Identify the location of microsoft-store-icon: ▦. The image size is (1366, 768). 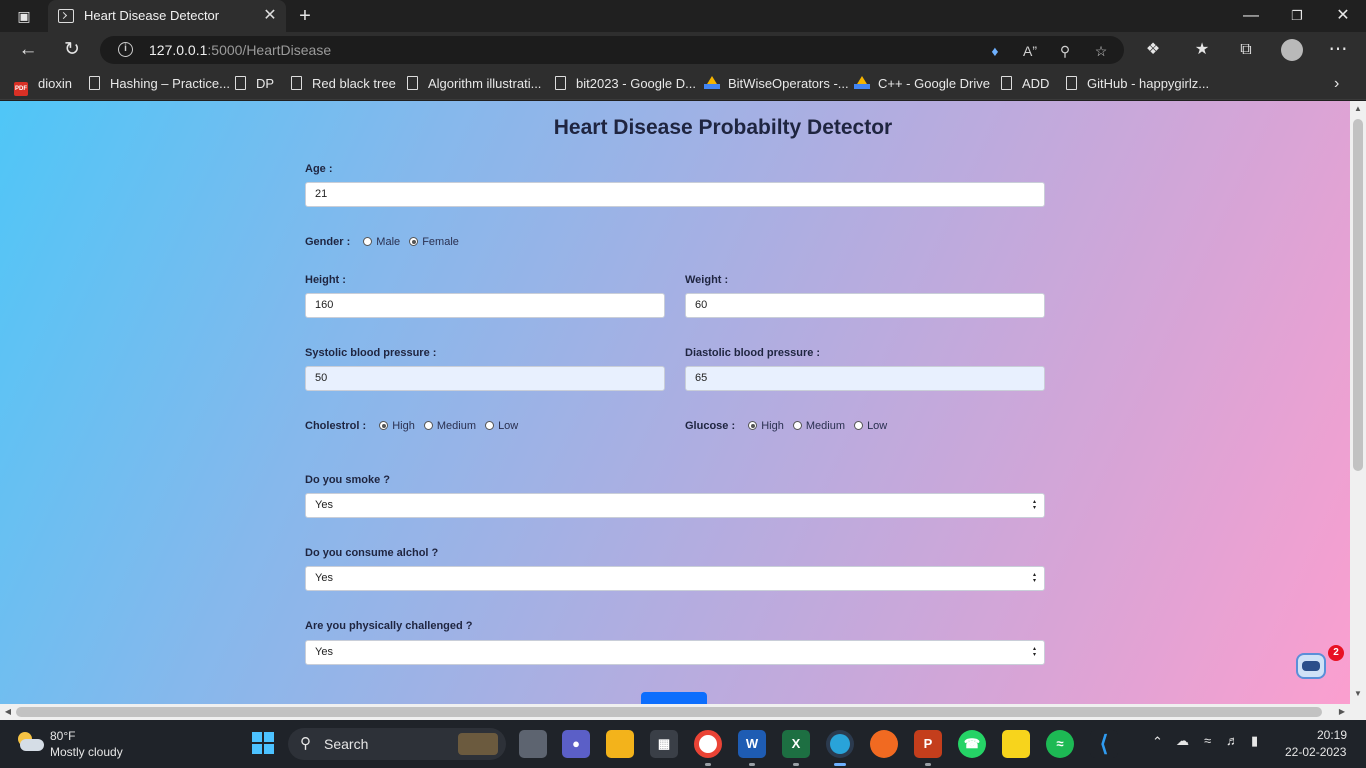
(664, 744).